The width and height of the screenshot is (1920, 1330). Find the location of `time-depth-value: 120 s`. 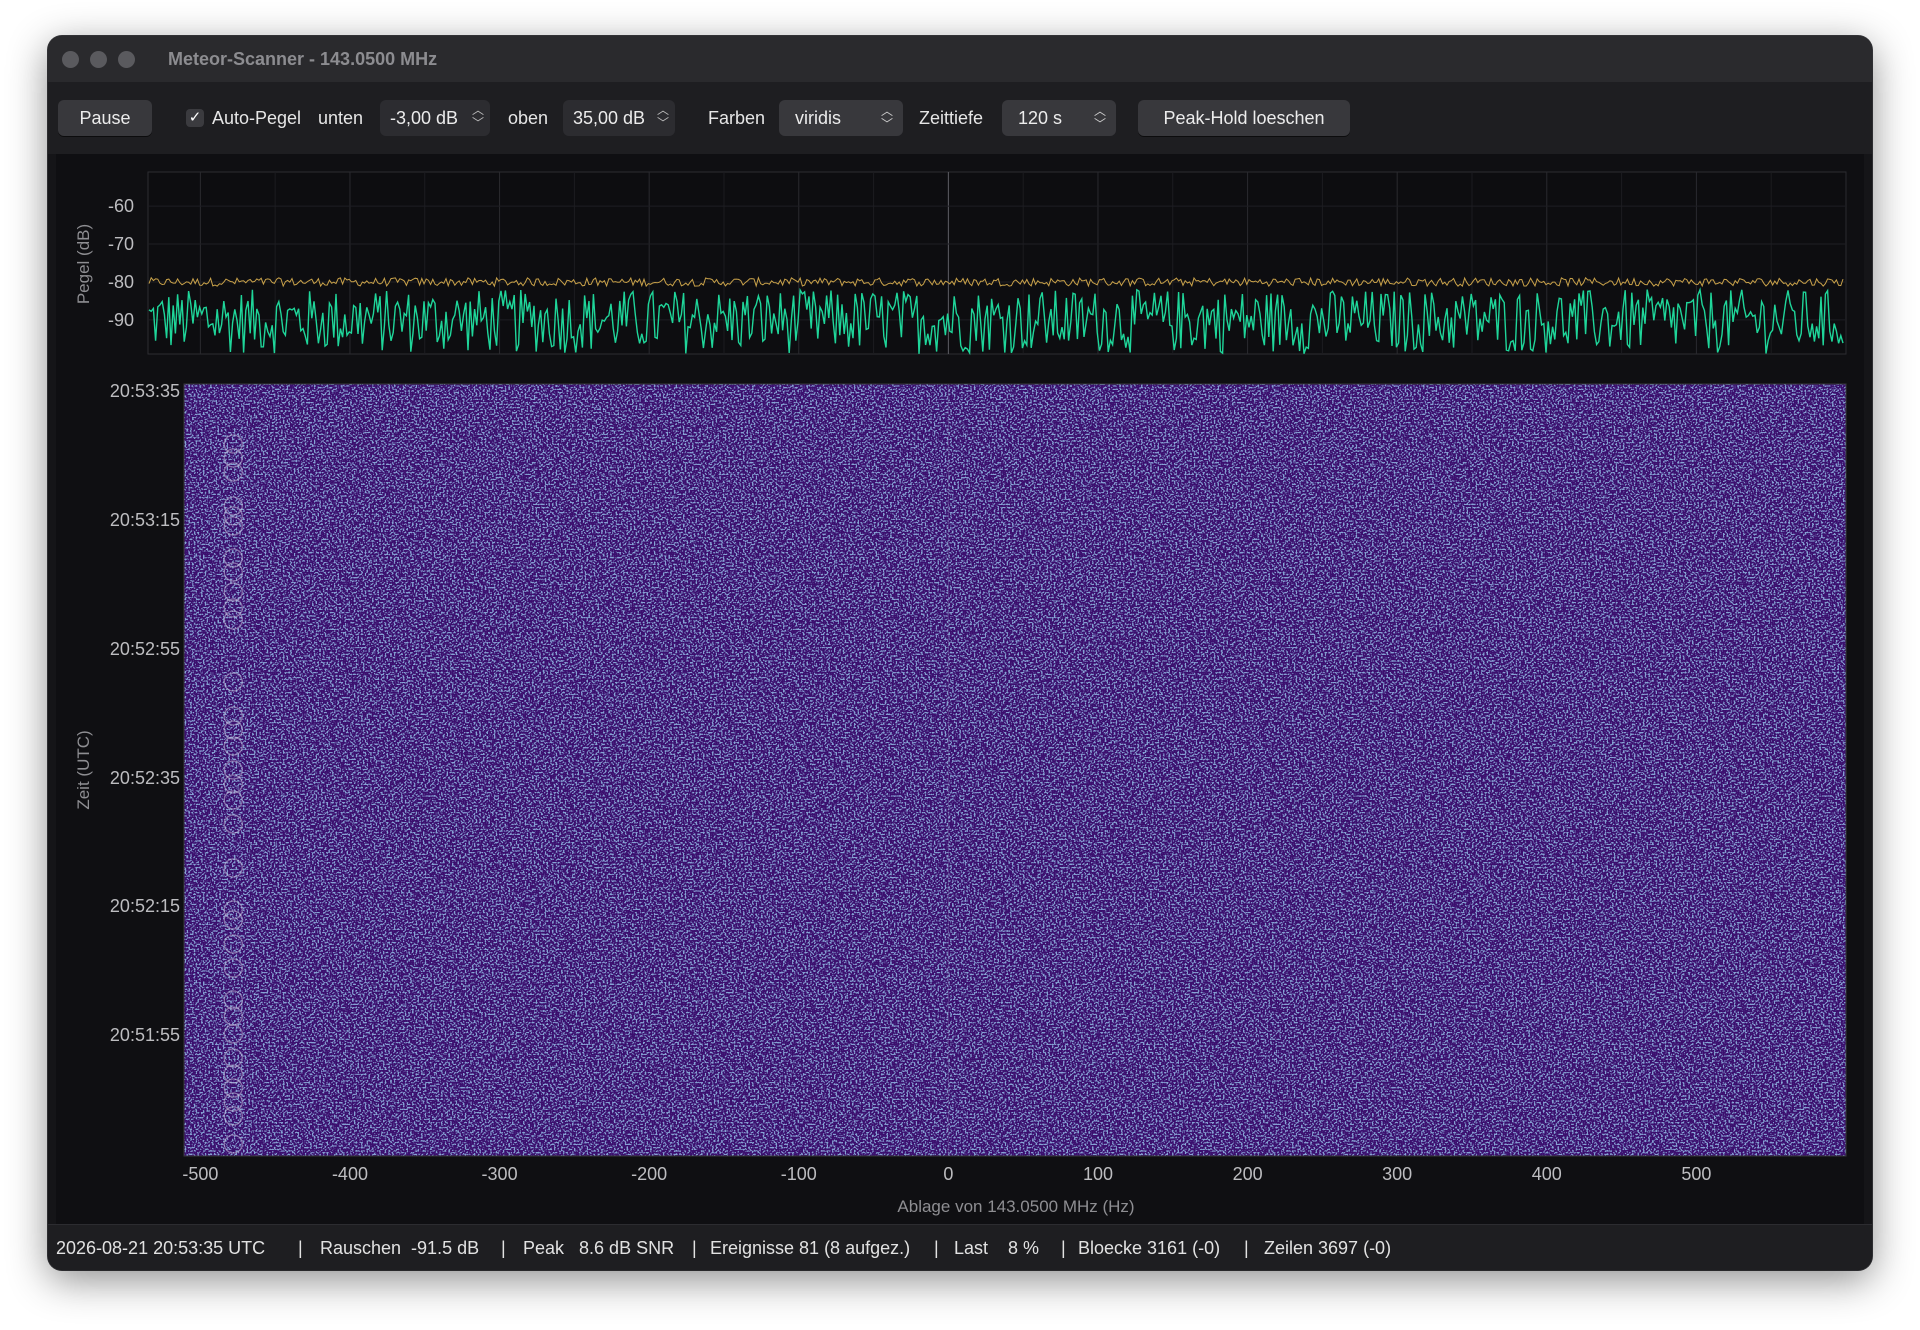

time-depth-value: 120 s is located at coordinates (1040, 118).